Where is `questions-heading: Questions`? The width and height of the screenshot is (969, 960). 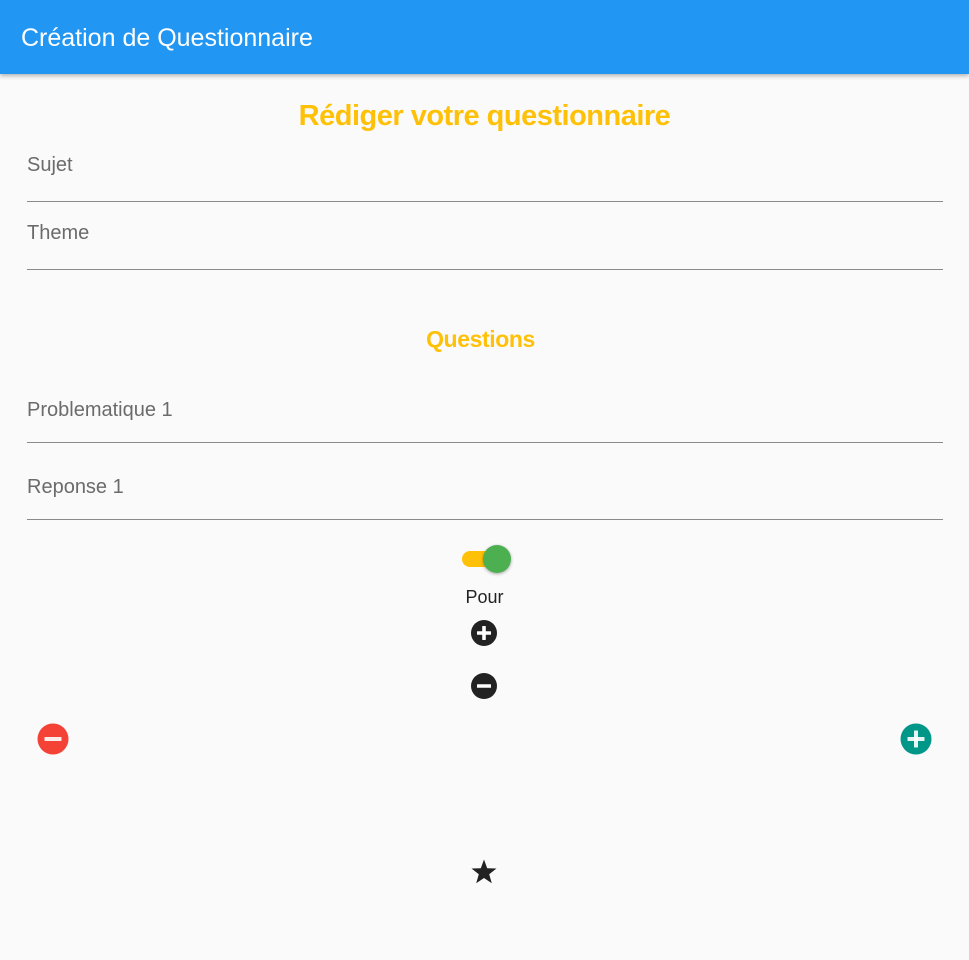 questions-heading: Questions is located at coordinates (480, 339).